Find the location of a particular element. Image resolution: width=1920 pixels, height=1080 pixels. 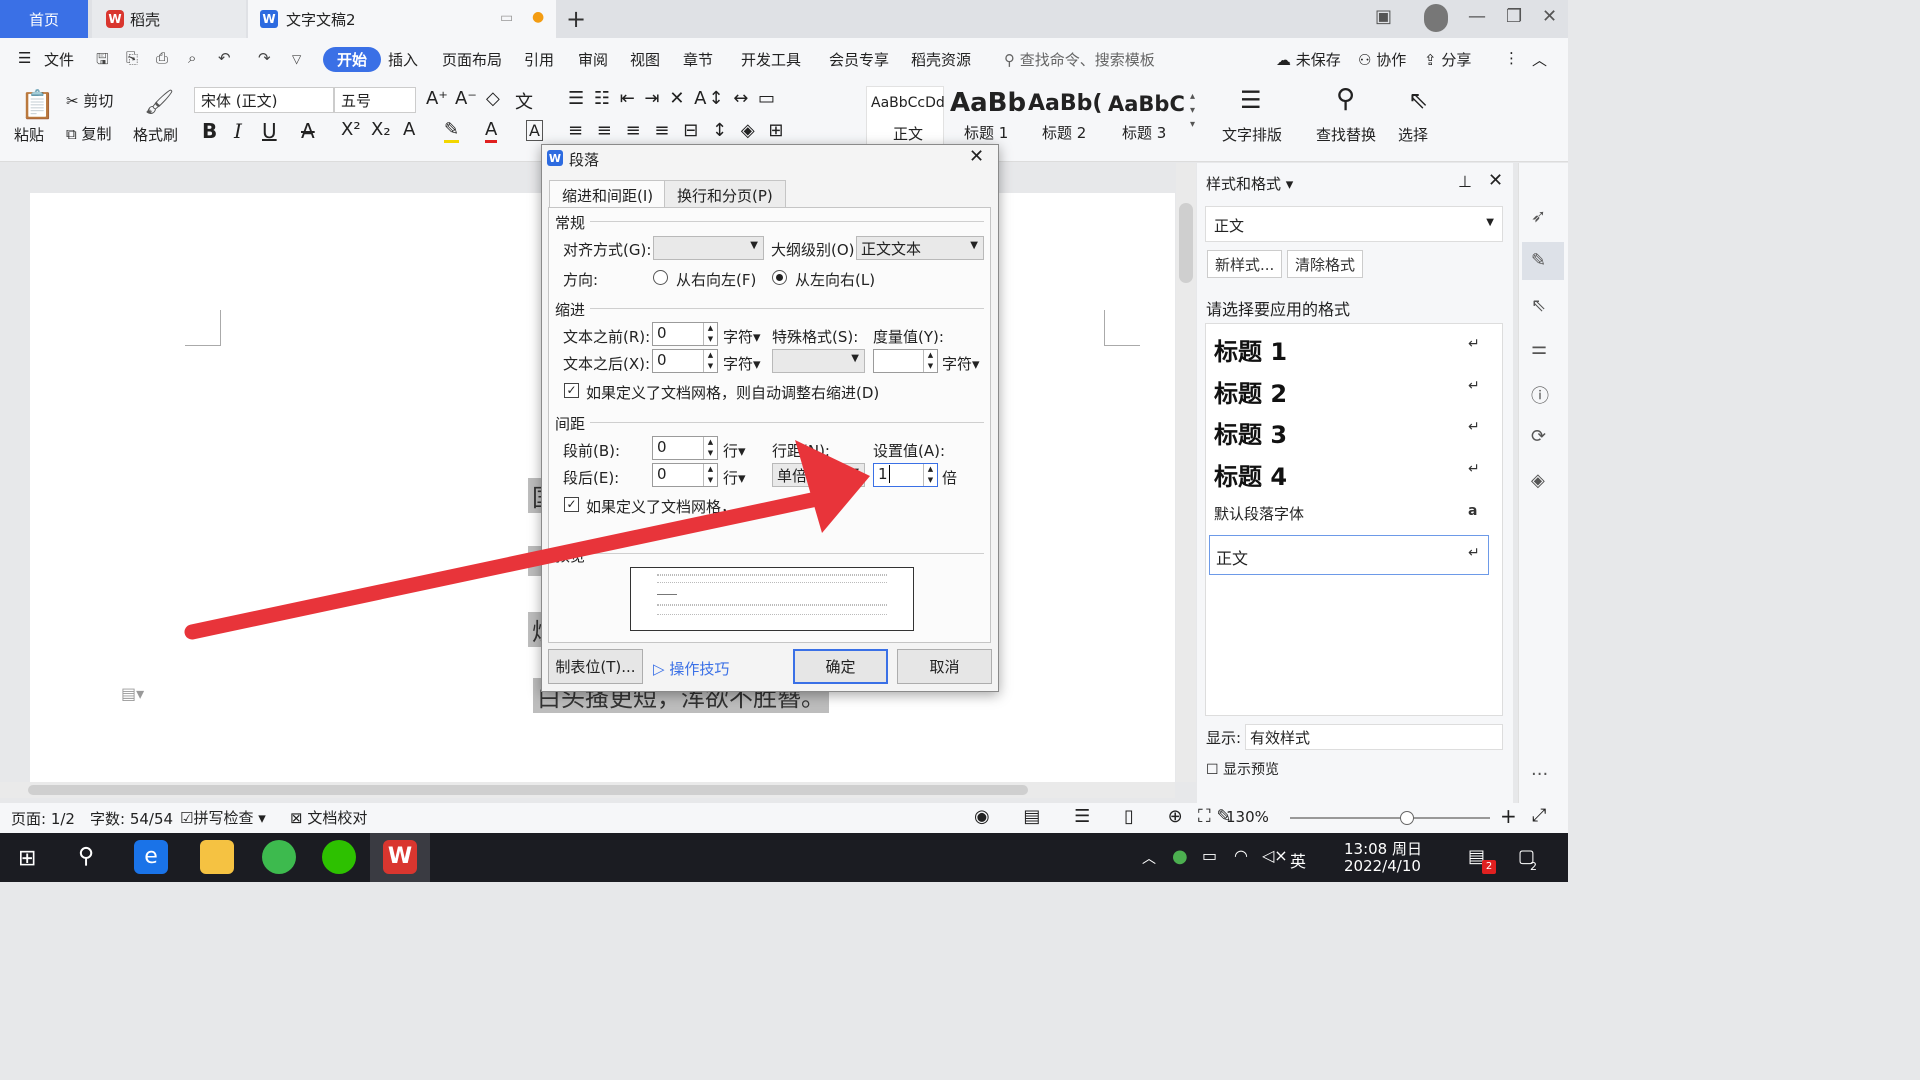

ok-button: 确定 is located at coordinates (840, 666).